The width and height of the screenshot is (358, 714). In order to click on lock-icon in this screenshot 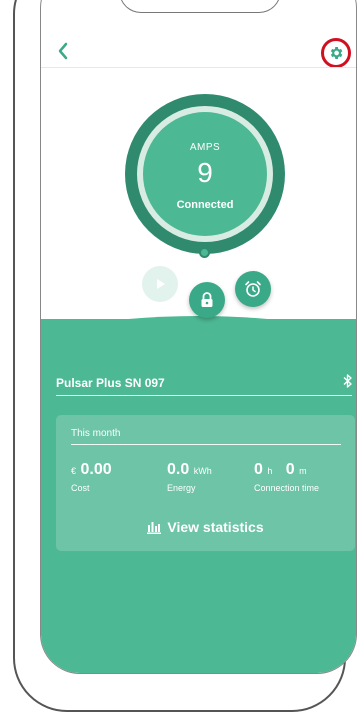, I will do `click(207, 299)`.